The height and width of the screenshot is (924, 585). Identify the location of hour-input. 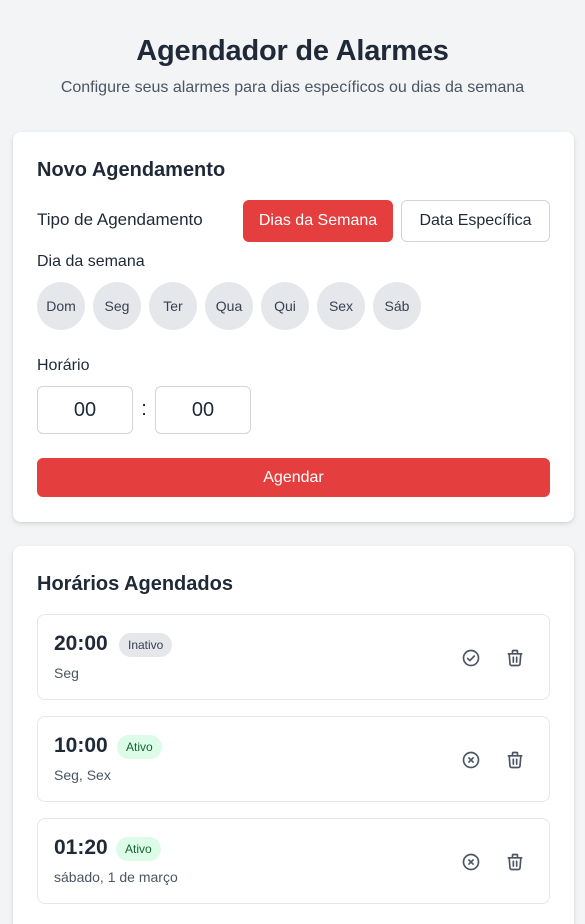
(85, 410).